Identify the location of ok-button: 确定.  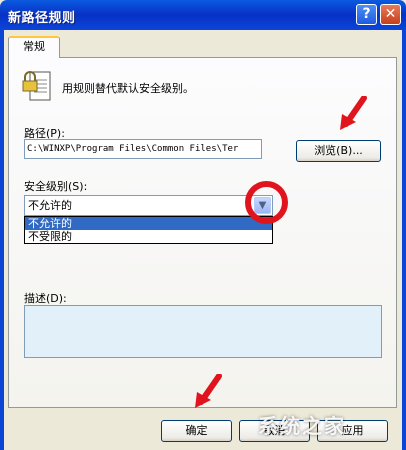
(196, 431).